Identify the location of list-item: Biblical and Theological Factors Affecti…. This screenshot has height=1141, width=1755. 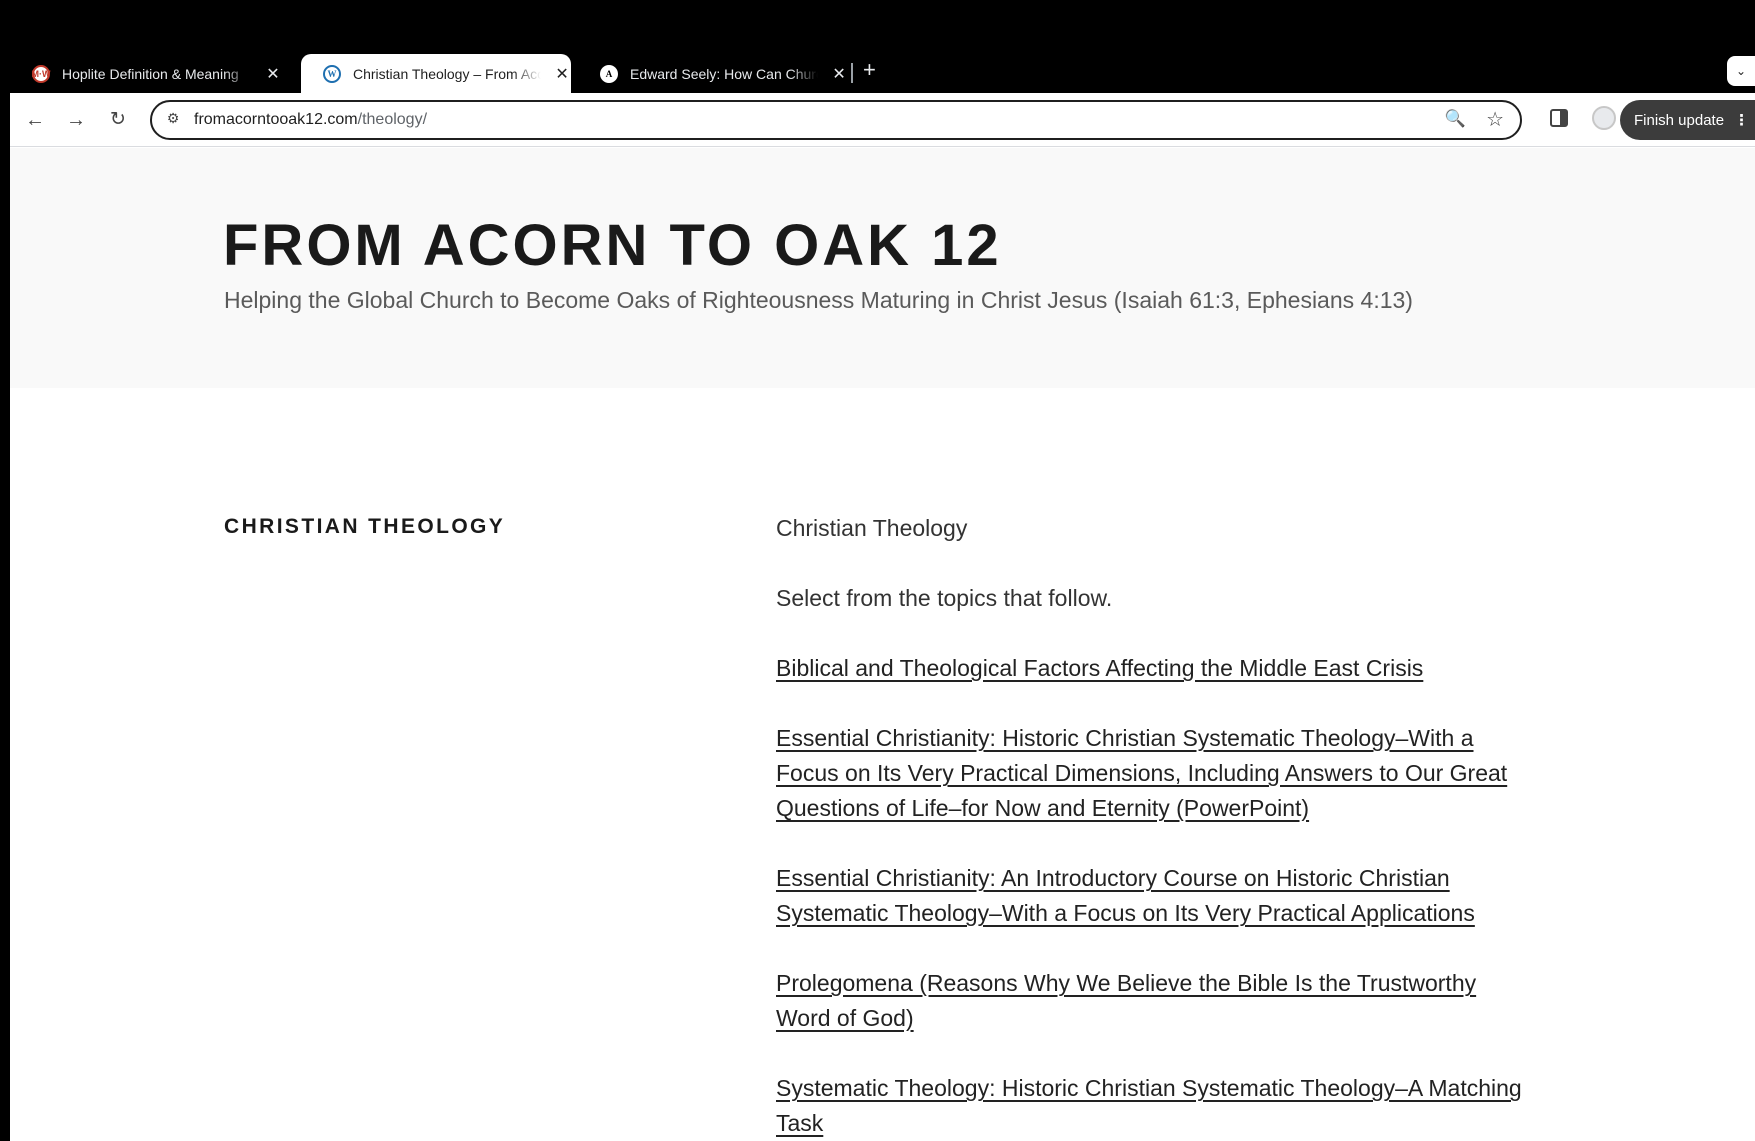
(1156, 668).